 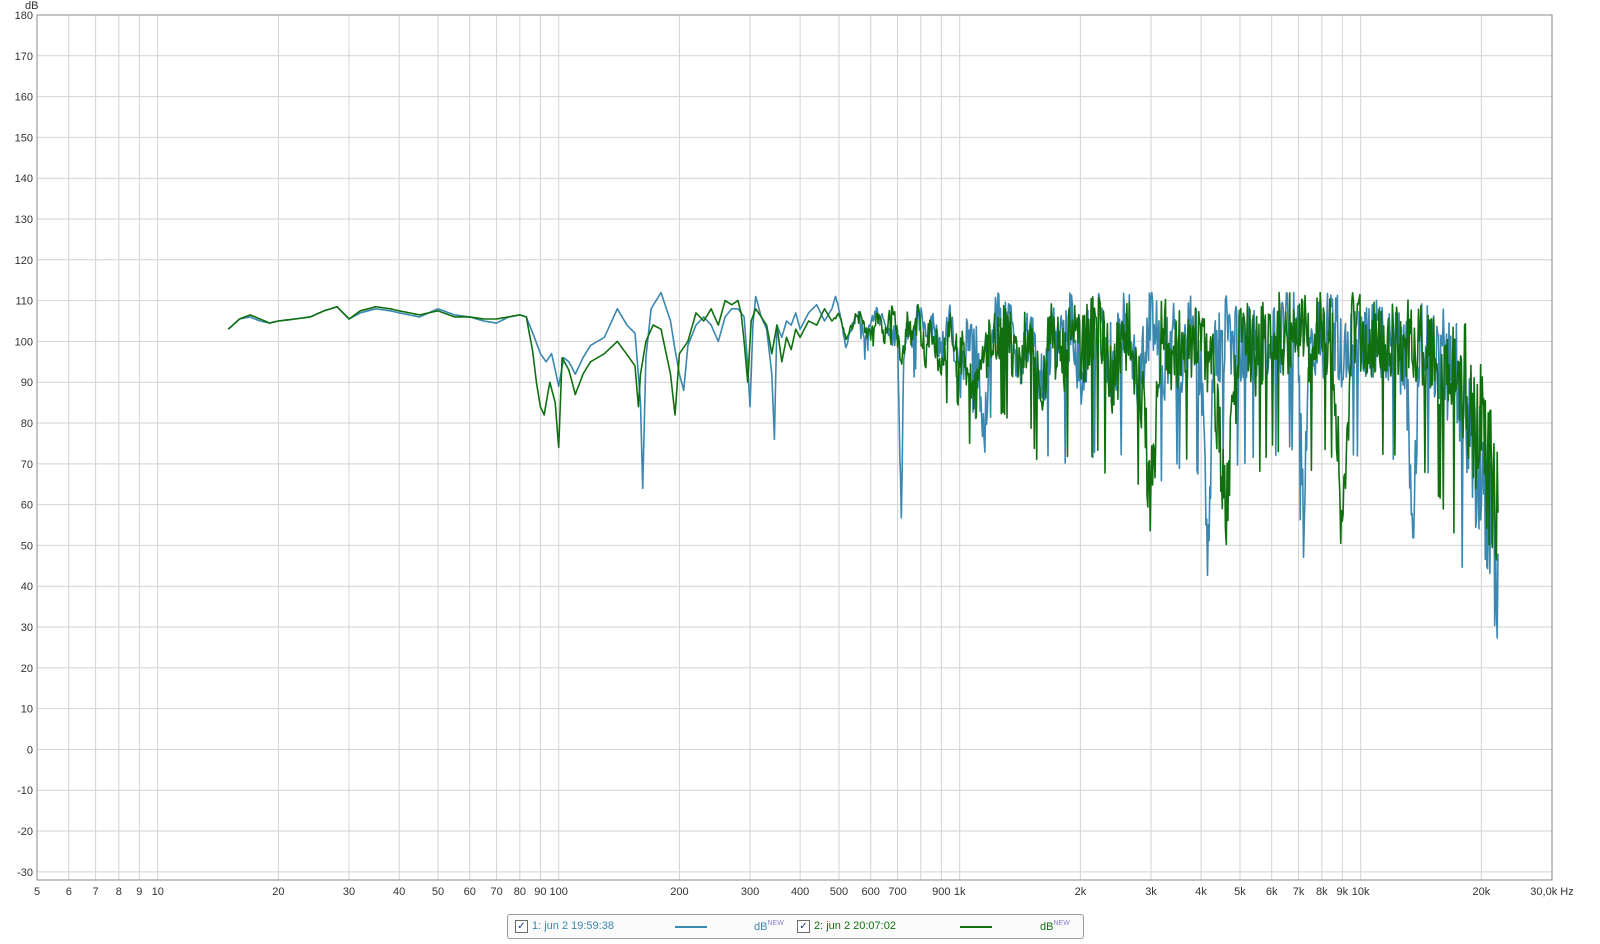 What do you see at coordinates (399, 892) in the screenshot?
I see `x-tick-label: 40` at bounding box center [399, 892].